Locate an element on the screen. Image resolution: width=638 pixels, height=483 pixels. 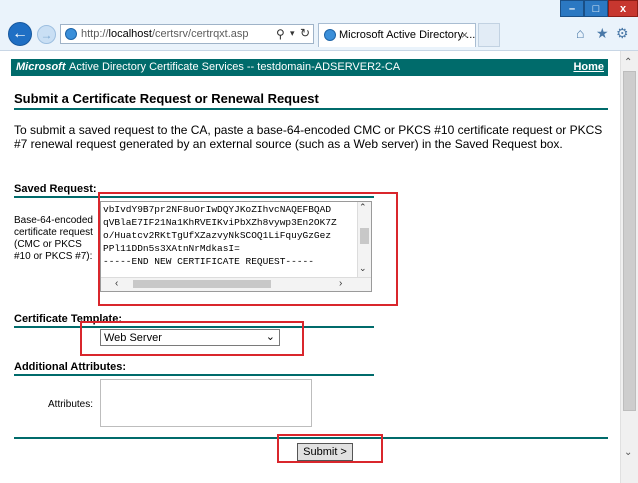
close-tab-icon: × is located at coordinates (464, 35).